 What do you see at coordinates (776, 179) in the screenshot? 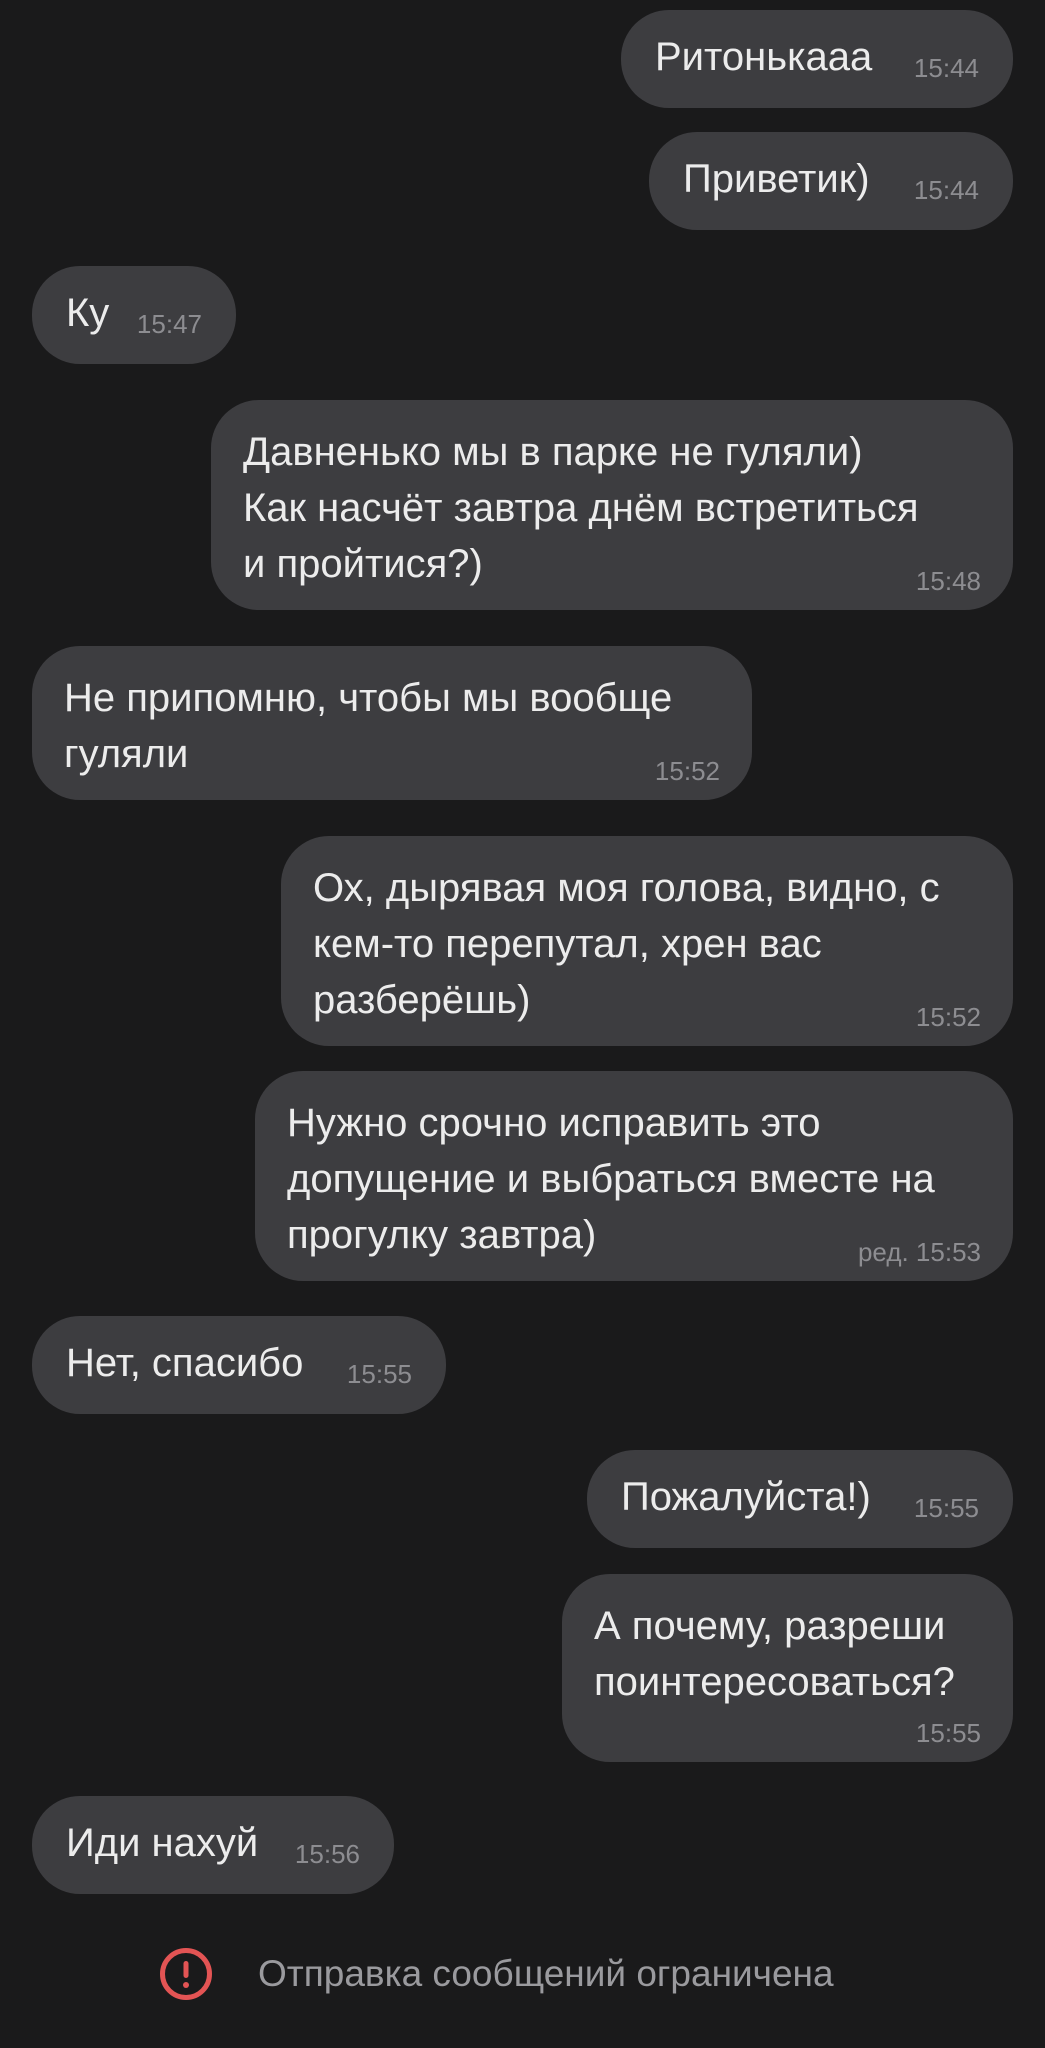
I see `message-text: Приветик)` at bounding box center [776, 179].